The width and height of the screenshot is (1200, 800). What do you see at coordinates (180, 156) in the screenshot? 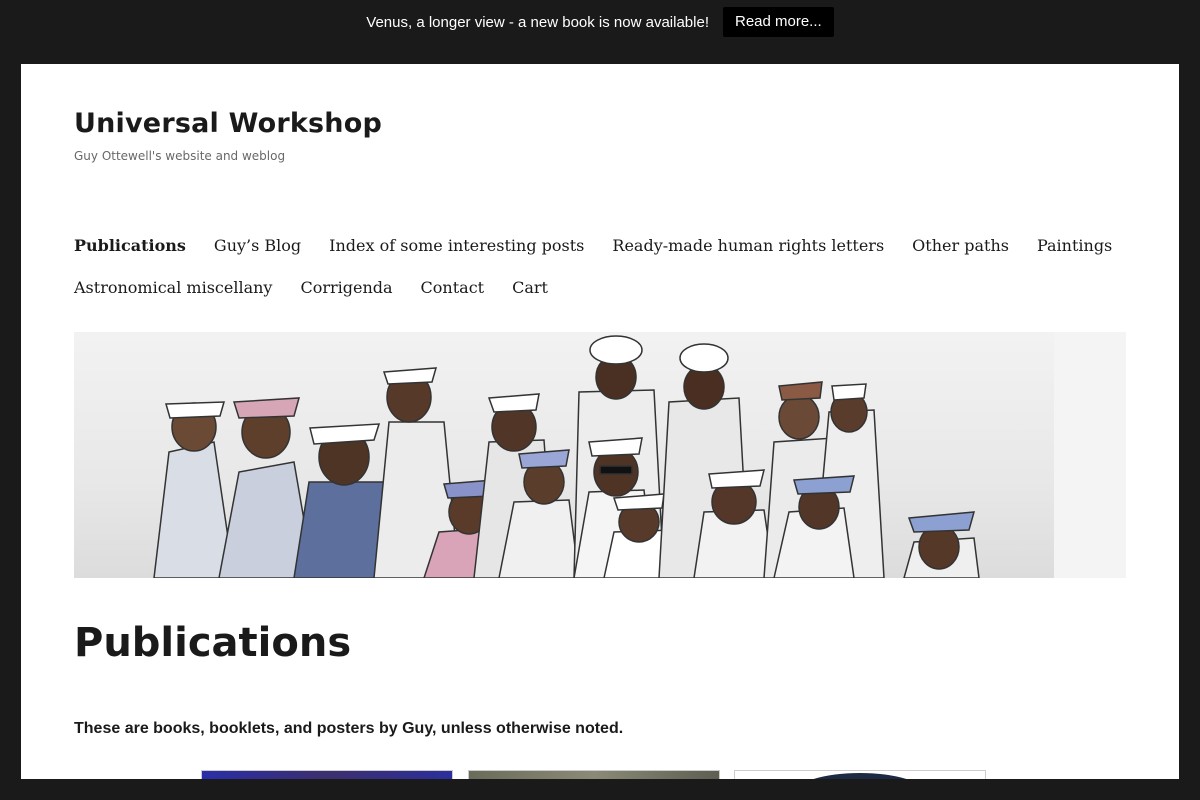
I see `site-description: Guy Ottewell's website and weblog` at bounding box center [180, 156].